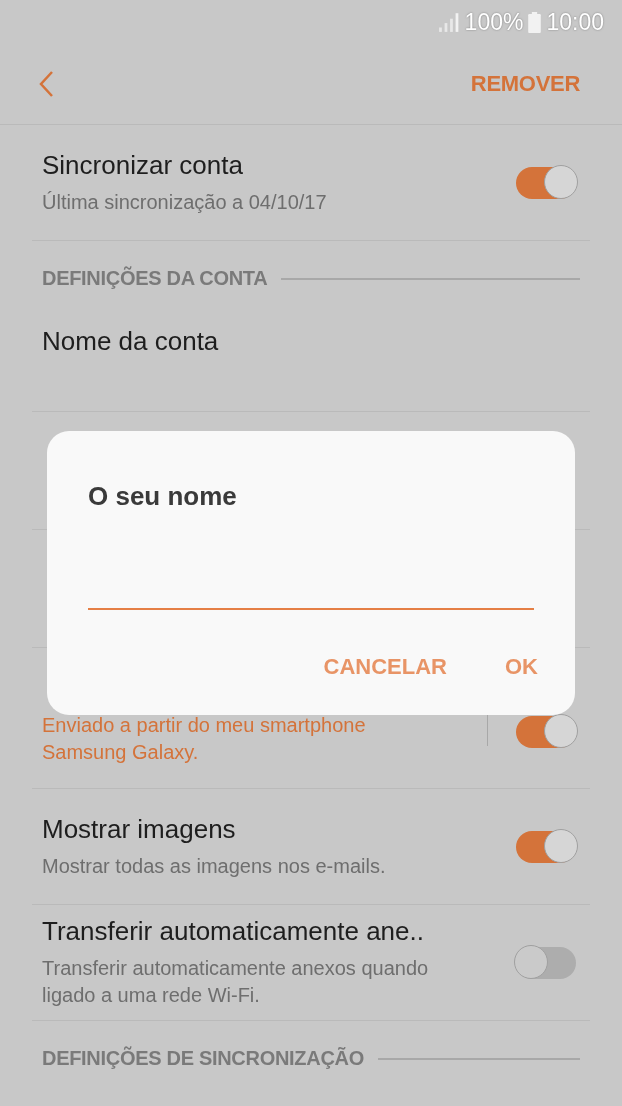 The height and width of the screenshot is (1106, 622). Describe the element at coordinates (448, 22) in the screenshot. I see `signal-icon` at that location.